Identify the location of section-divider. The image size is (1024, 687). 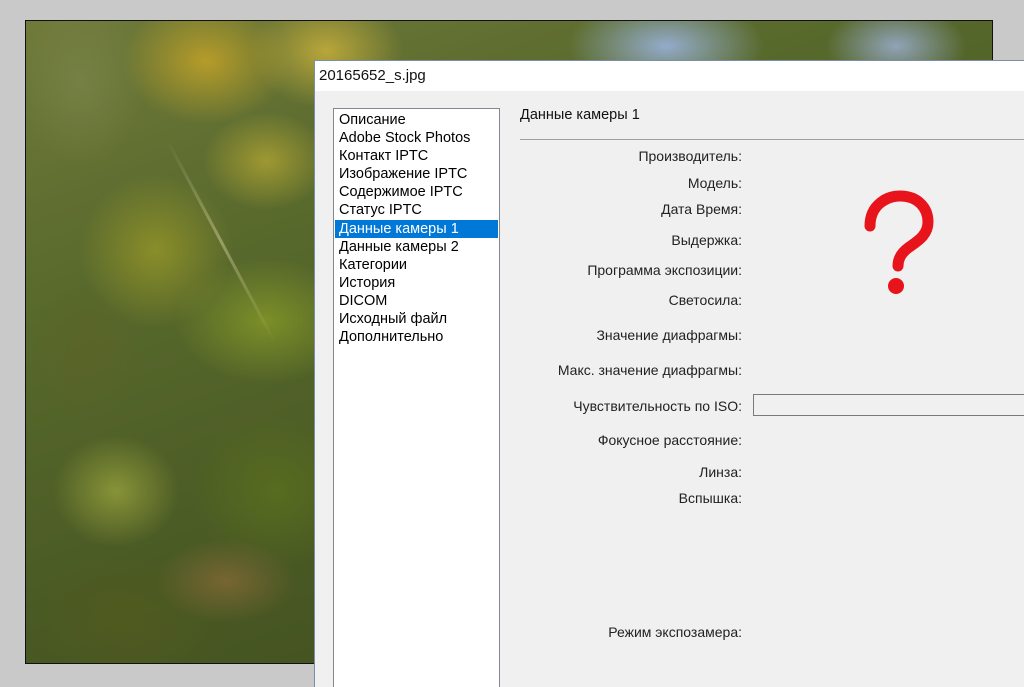
(772, 139).